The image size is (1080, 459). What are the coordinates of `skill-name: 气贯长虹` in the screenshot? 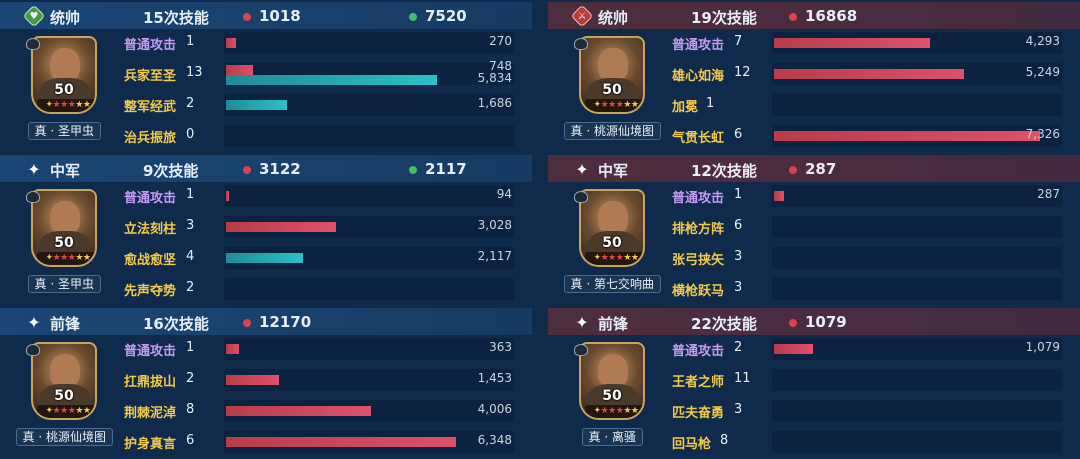 It's located at (698, 136).